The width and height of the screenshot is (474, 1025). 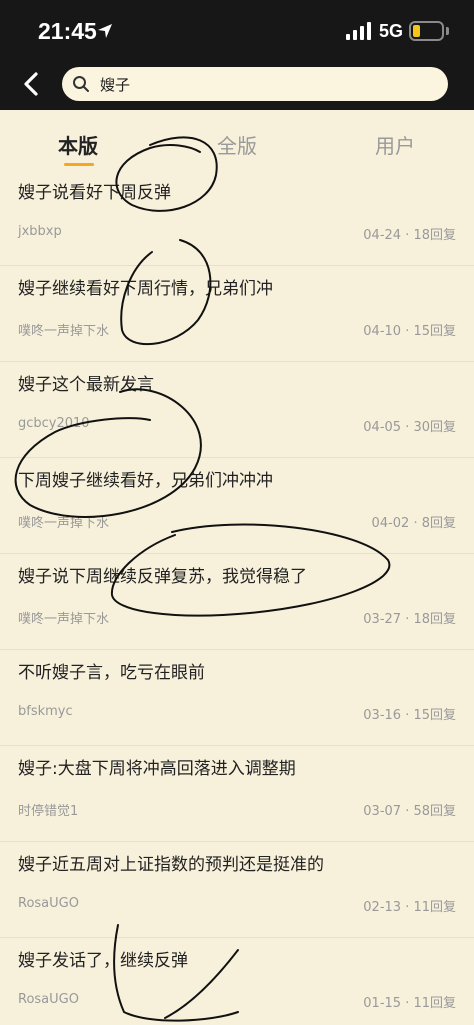 I want to click on post-meta: 04-10 · 15回复, so click(x=409, y=331).